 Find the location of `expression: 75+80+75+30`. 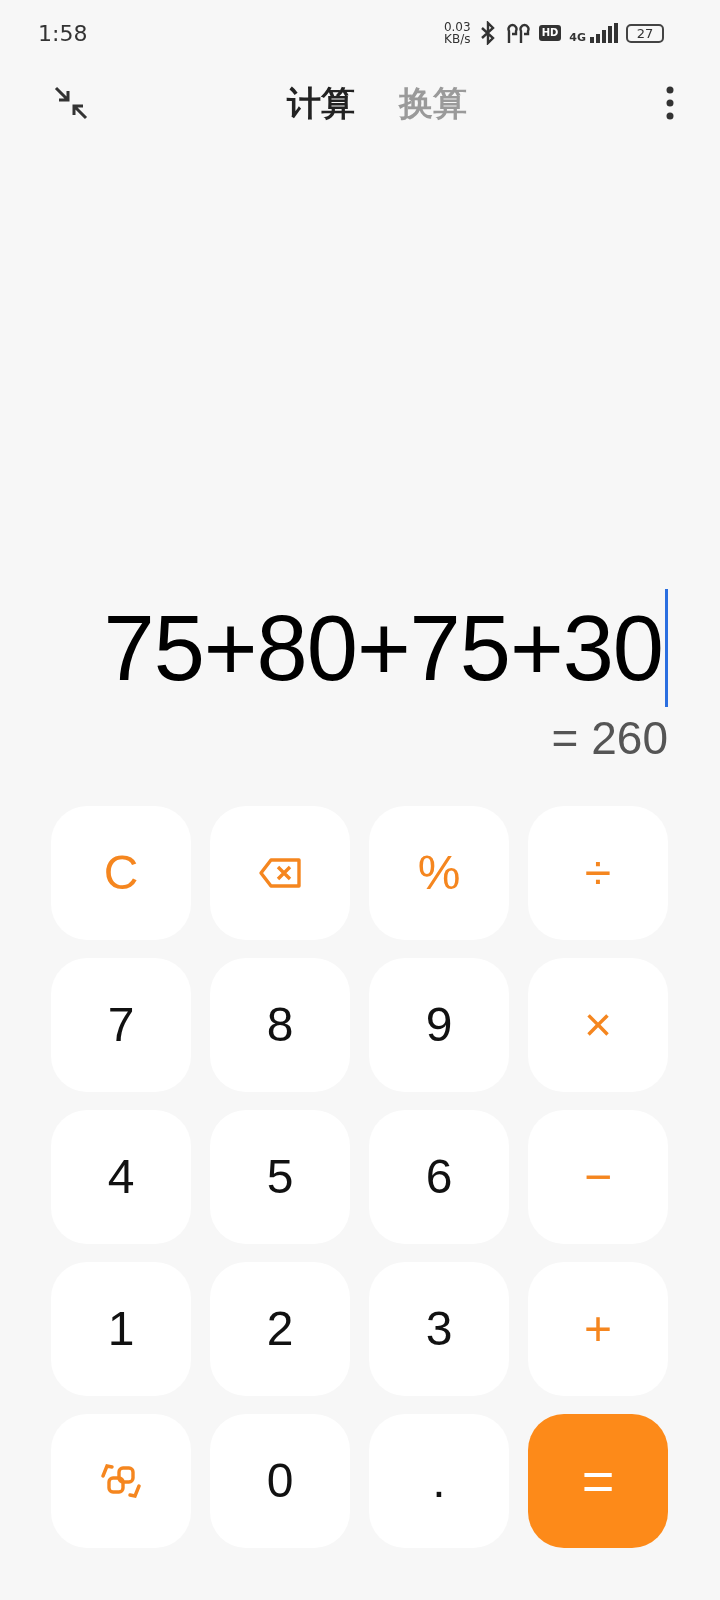

expression: 75+80+75+30 is located at coordinates (383, 647).